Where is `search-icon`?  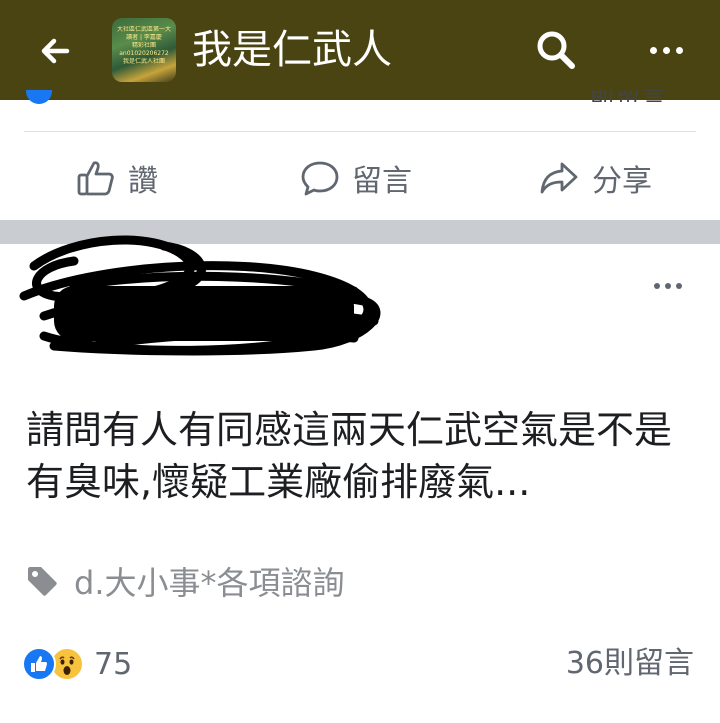 search-icon is located at coordinates (556, 50).